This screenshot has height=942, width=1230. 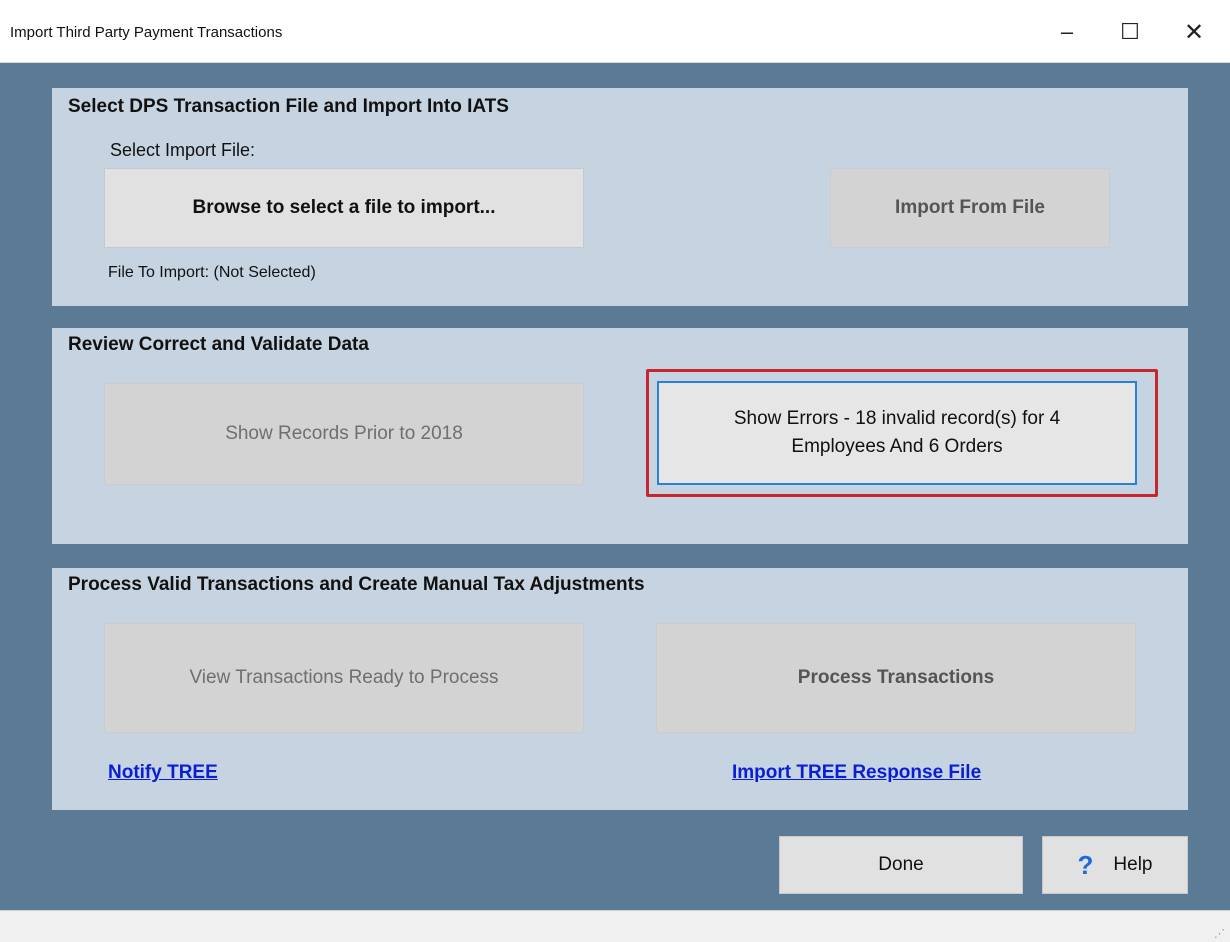 I want to click on show-errors-line-2: Employees And 6 Orders, so click(x=897, y=446).